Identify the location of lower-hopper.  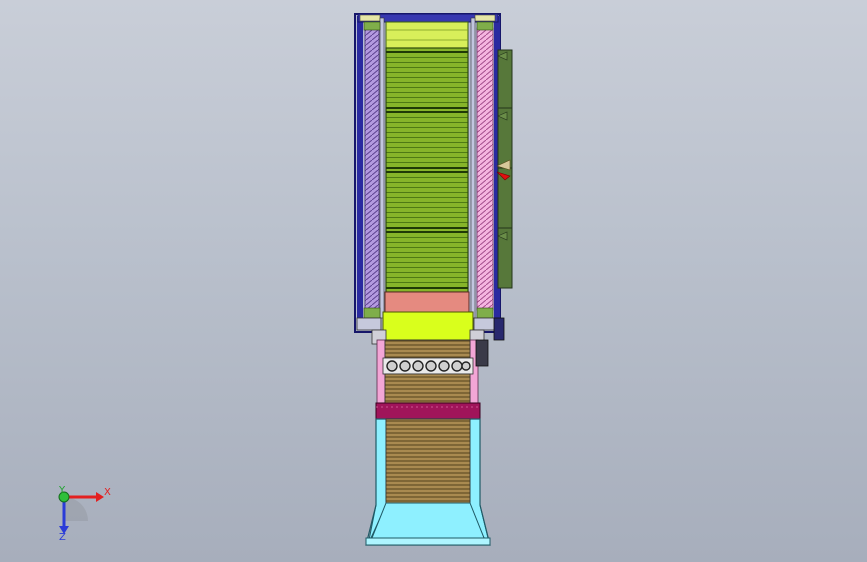
(428, 482).